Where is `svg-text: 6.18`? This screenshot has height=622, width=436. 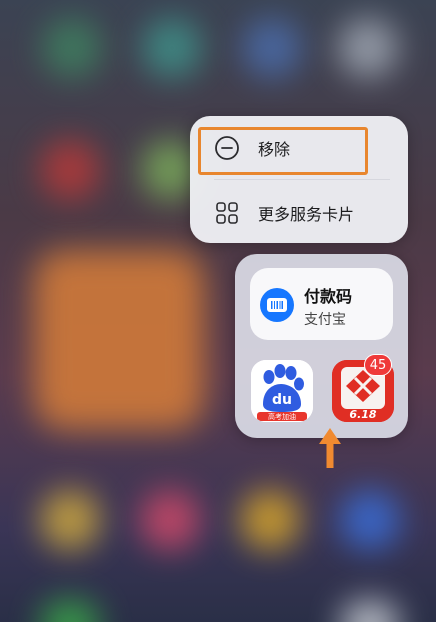 svg-text: 6.18 is located at coordinates (362, 414).